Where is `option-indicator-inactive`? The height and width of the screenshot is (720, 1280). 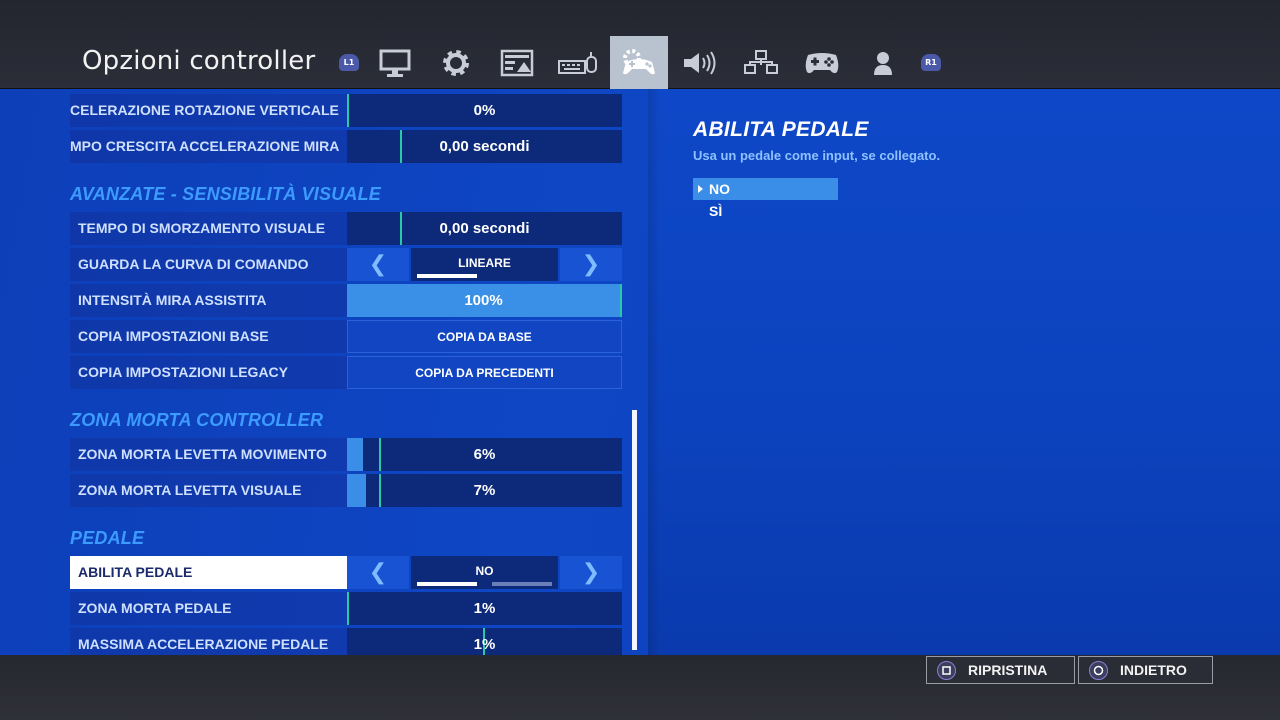
option-indicator-inactive is located at coordinates (522, 584).